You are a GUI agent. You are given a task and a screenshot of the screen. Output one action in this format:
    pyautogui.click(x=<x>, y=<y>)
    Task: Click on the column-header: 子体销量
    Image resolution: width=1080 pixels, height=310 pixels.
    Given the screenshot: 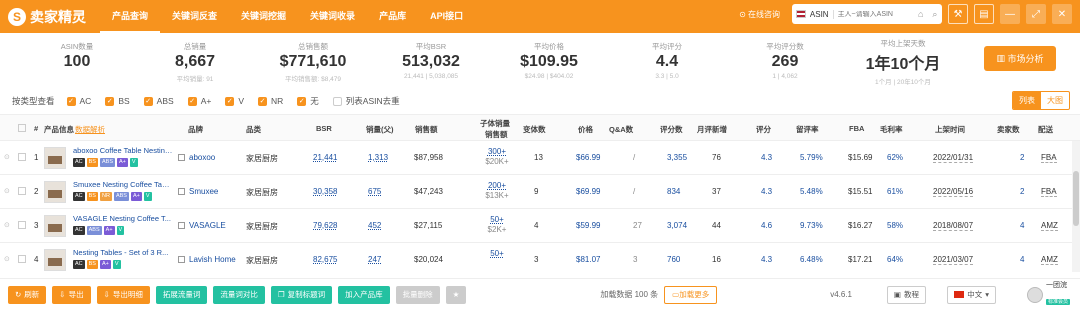 What is the action you would take?
    pyautogui.click(x=495, y=123)
    